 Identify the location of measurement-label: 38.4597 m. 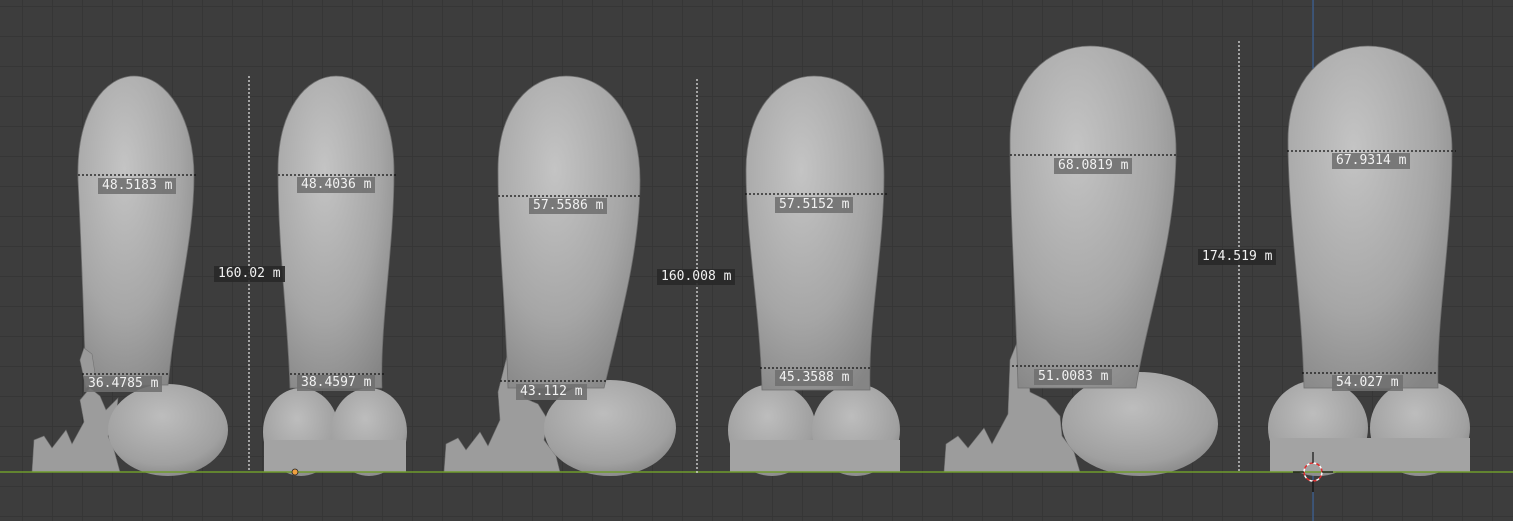
(336, 383).